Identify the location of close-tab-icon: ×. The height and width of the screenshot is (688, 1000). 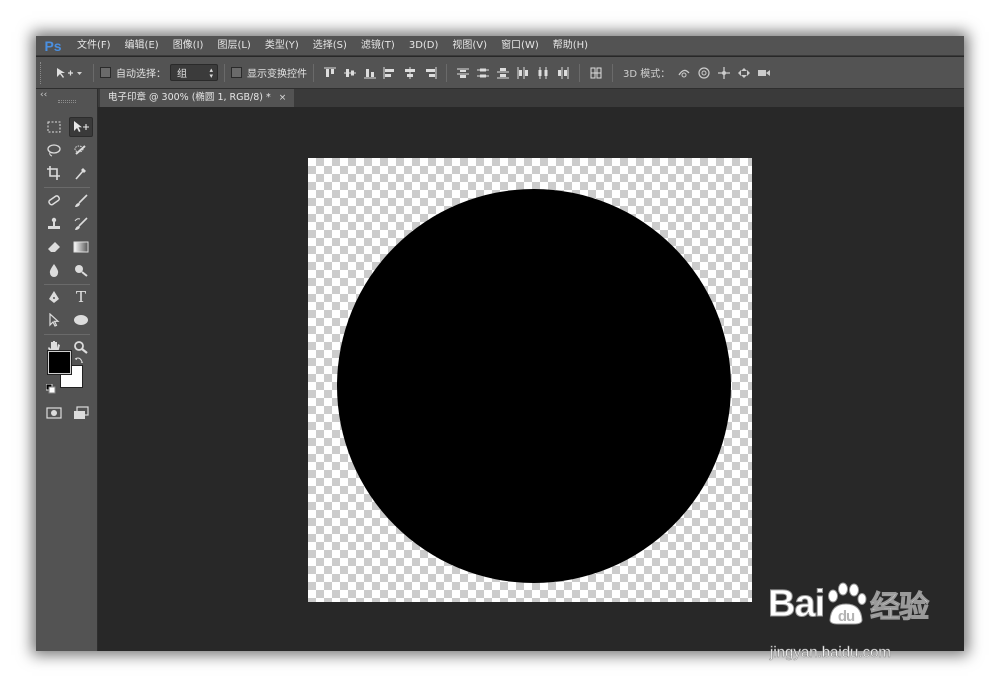
(283, 98).